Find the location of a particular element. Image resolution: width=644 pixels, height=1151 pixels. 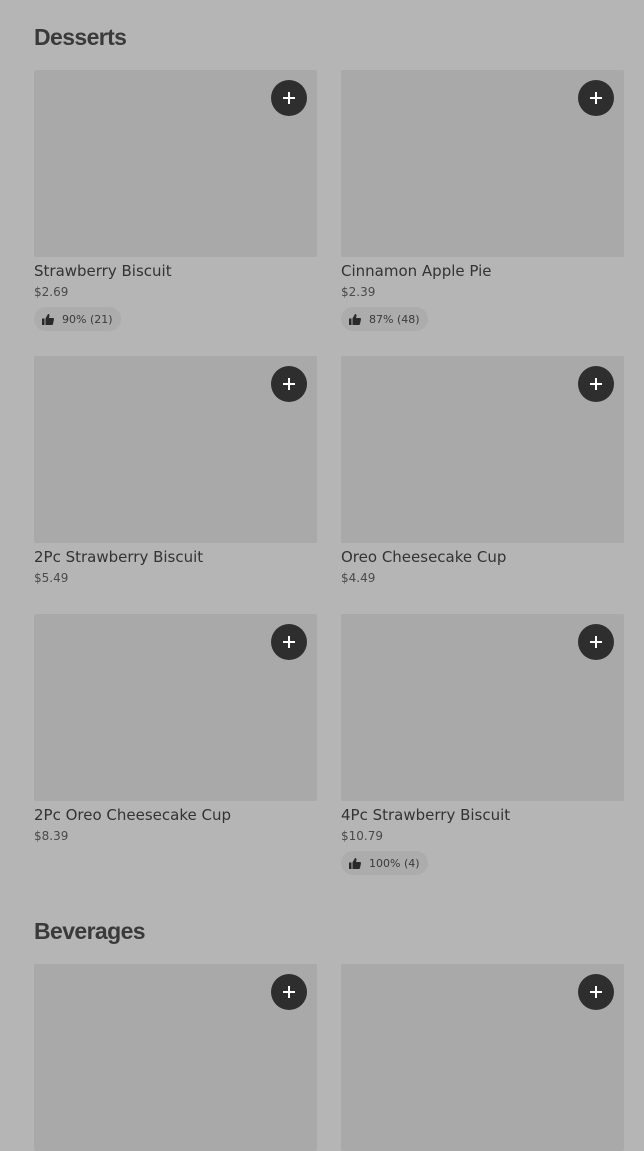

item-name: 2Pc Strawberry Biscuit is located at coordinates (176, 557).